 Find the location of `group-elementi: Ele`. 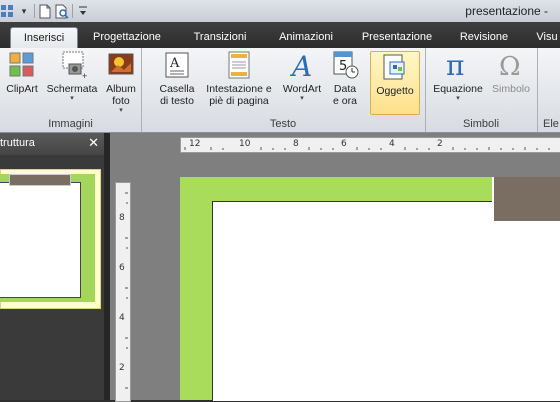

group-elementi: Ele is located at coordinates (548, 90).